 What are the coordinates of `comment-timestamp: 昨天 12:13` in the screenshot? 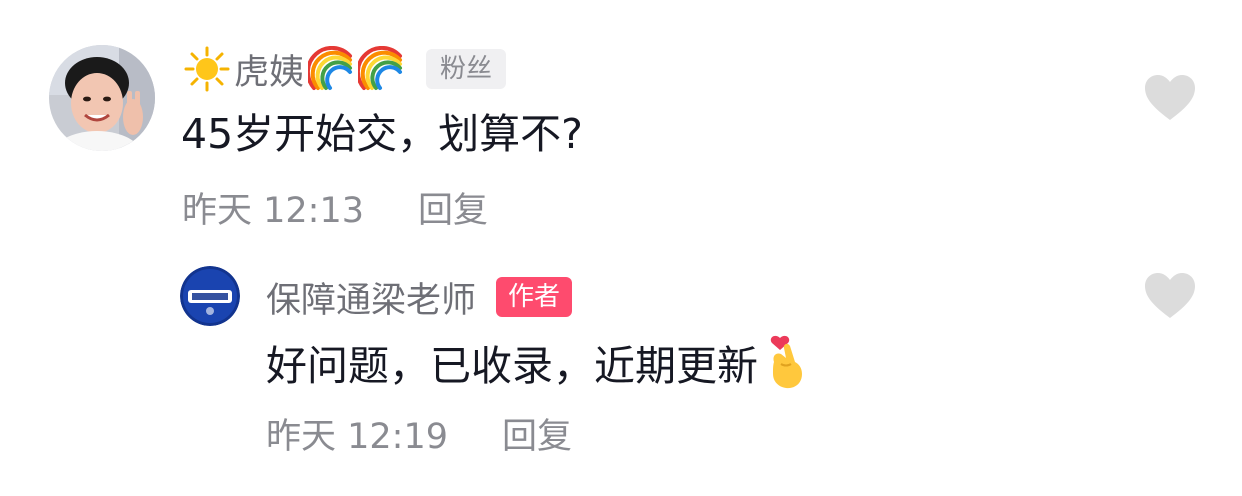 It's located at (273, 210).